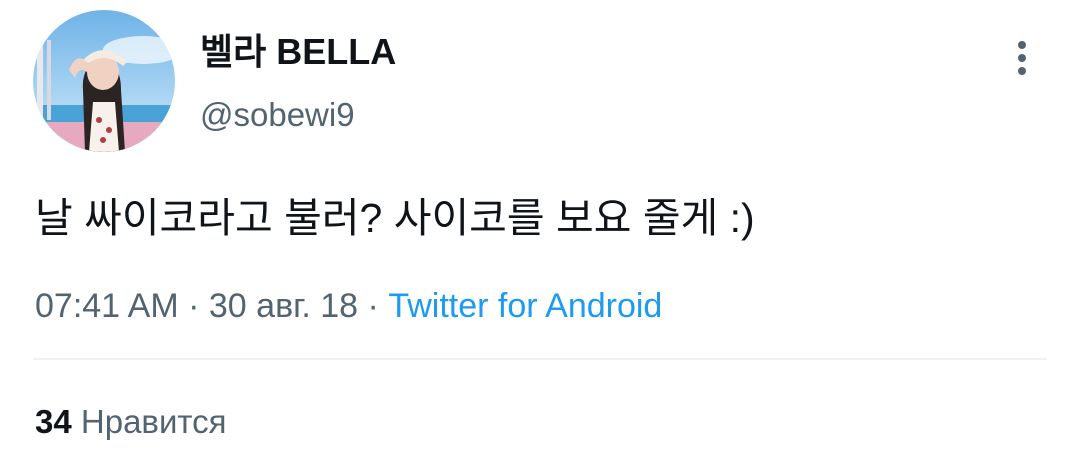 The width and height of the screenshot is (1080, 464). I want to click on author-display-name: 벨라 BELLA, so click(298, 52).